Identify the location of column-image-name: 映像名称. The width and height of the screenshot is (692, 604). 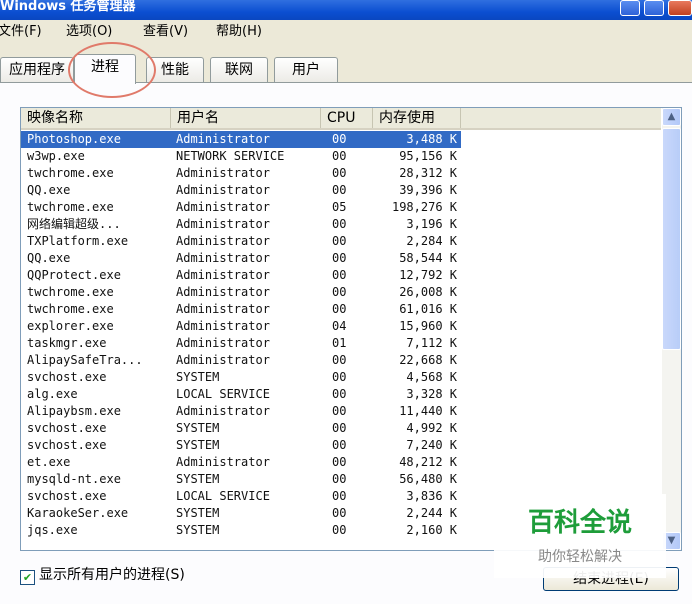
(96, 118).